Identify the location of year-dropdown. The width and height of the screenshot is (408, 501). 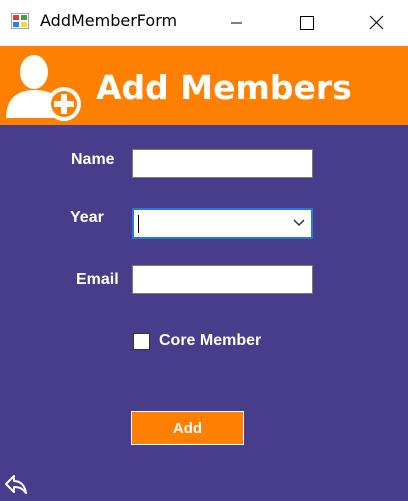
(222, 223).